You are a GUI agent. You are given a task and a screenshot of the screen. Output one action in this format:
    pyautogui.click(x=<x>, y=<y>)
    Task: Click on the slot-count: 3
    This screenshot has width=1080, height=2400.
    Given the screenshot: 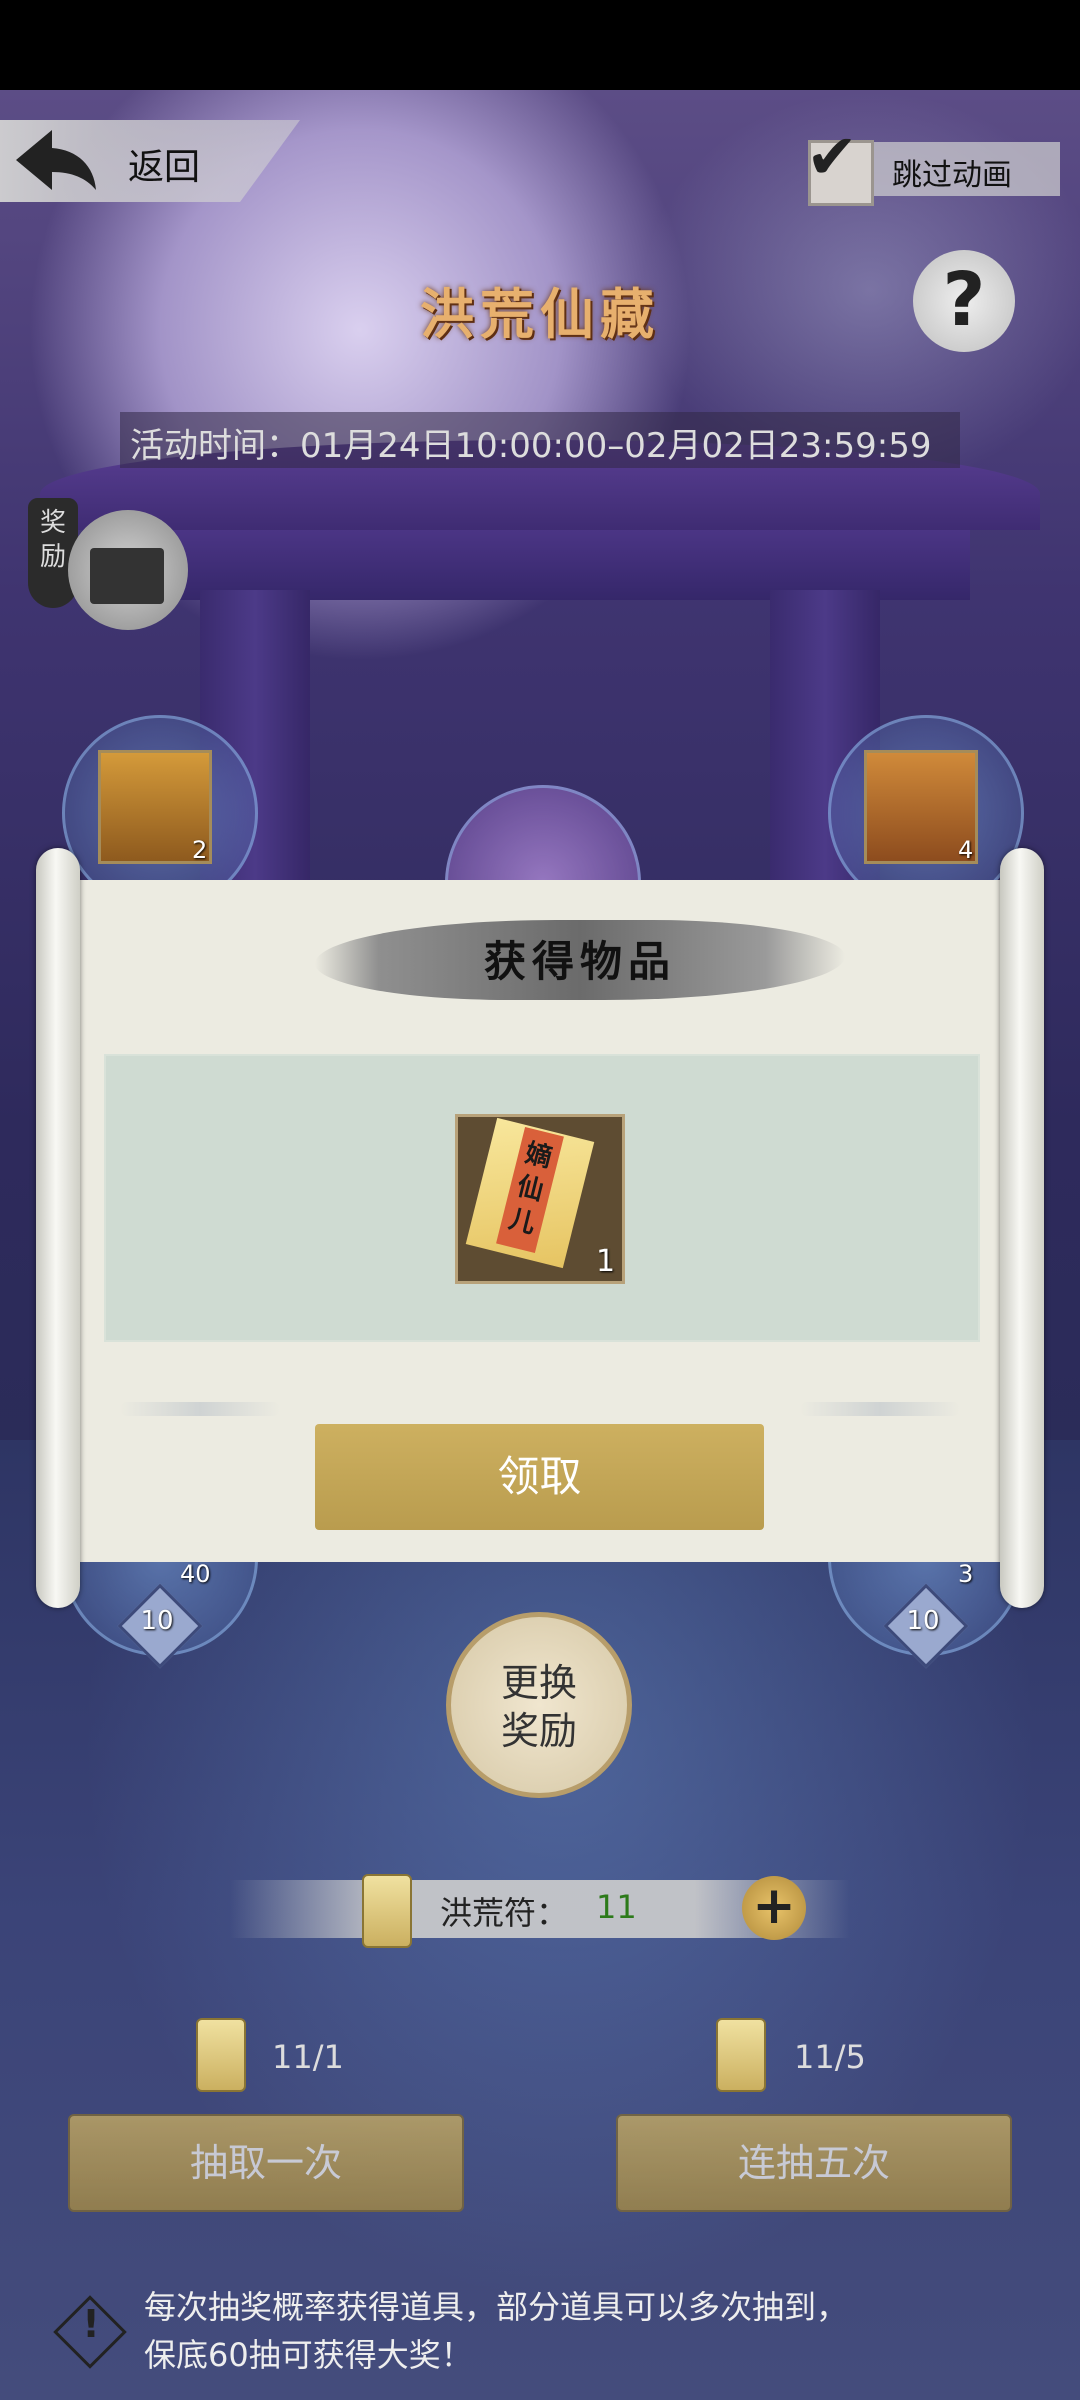 What is the action you would take?
    pyautogui.click(x=966, y=1574)
    